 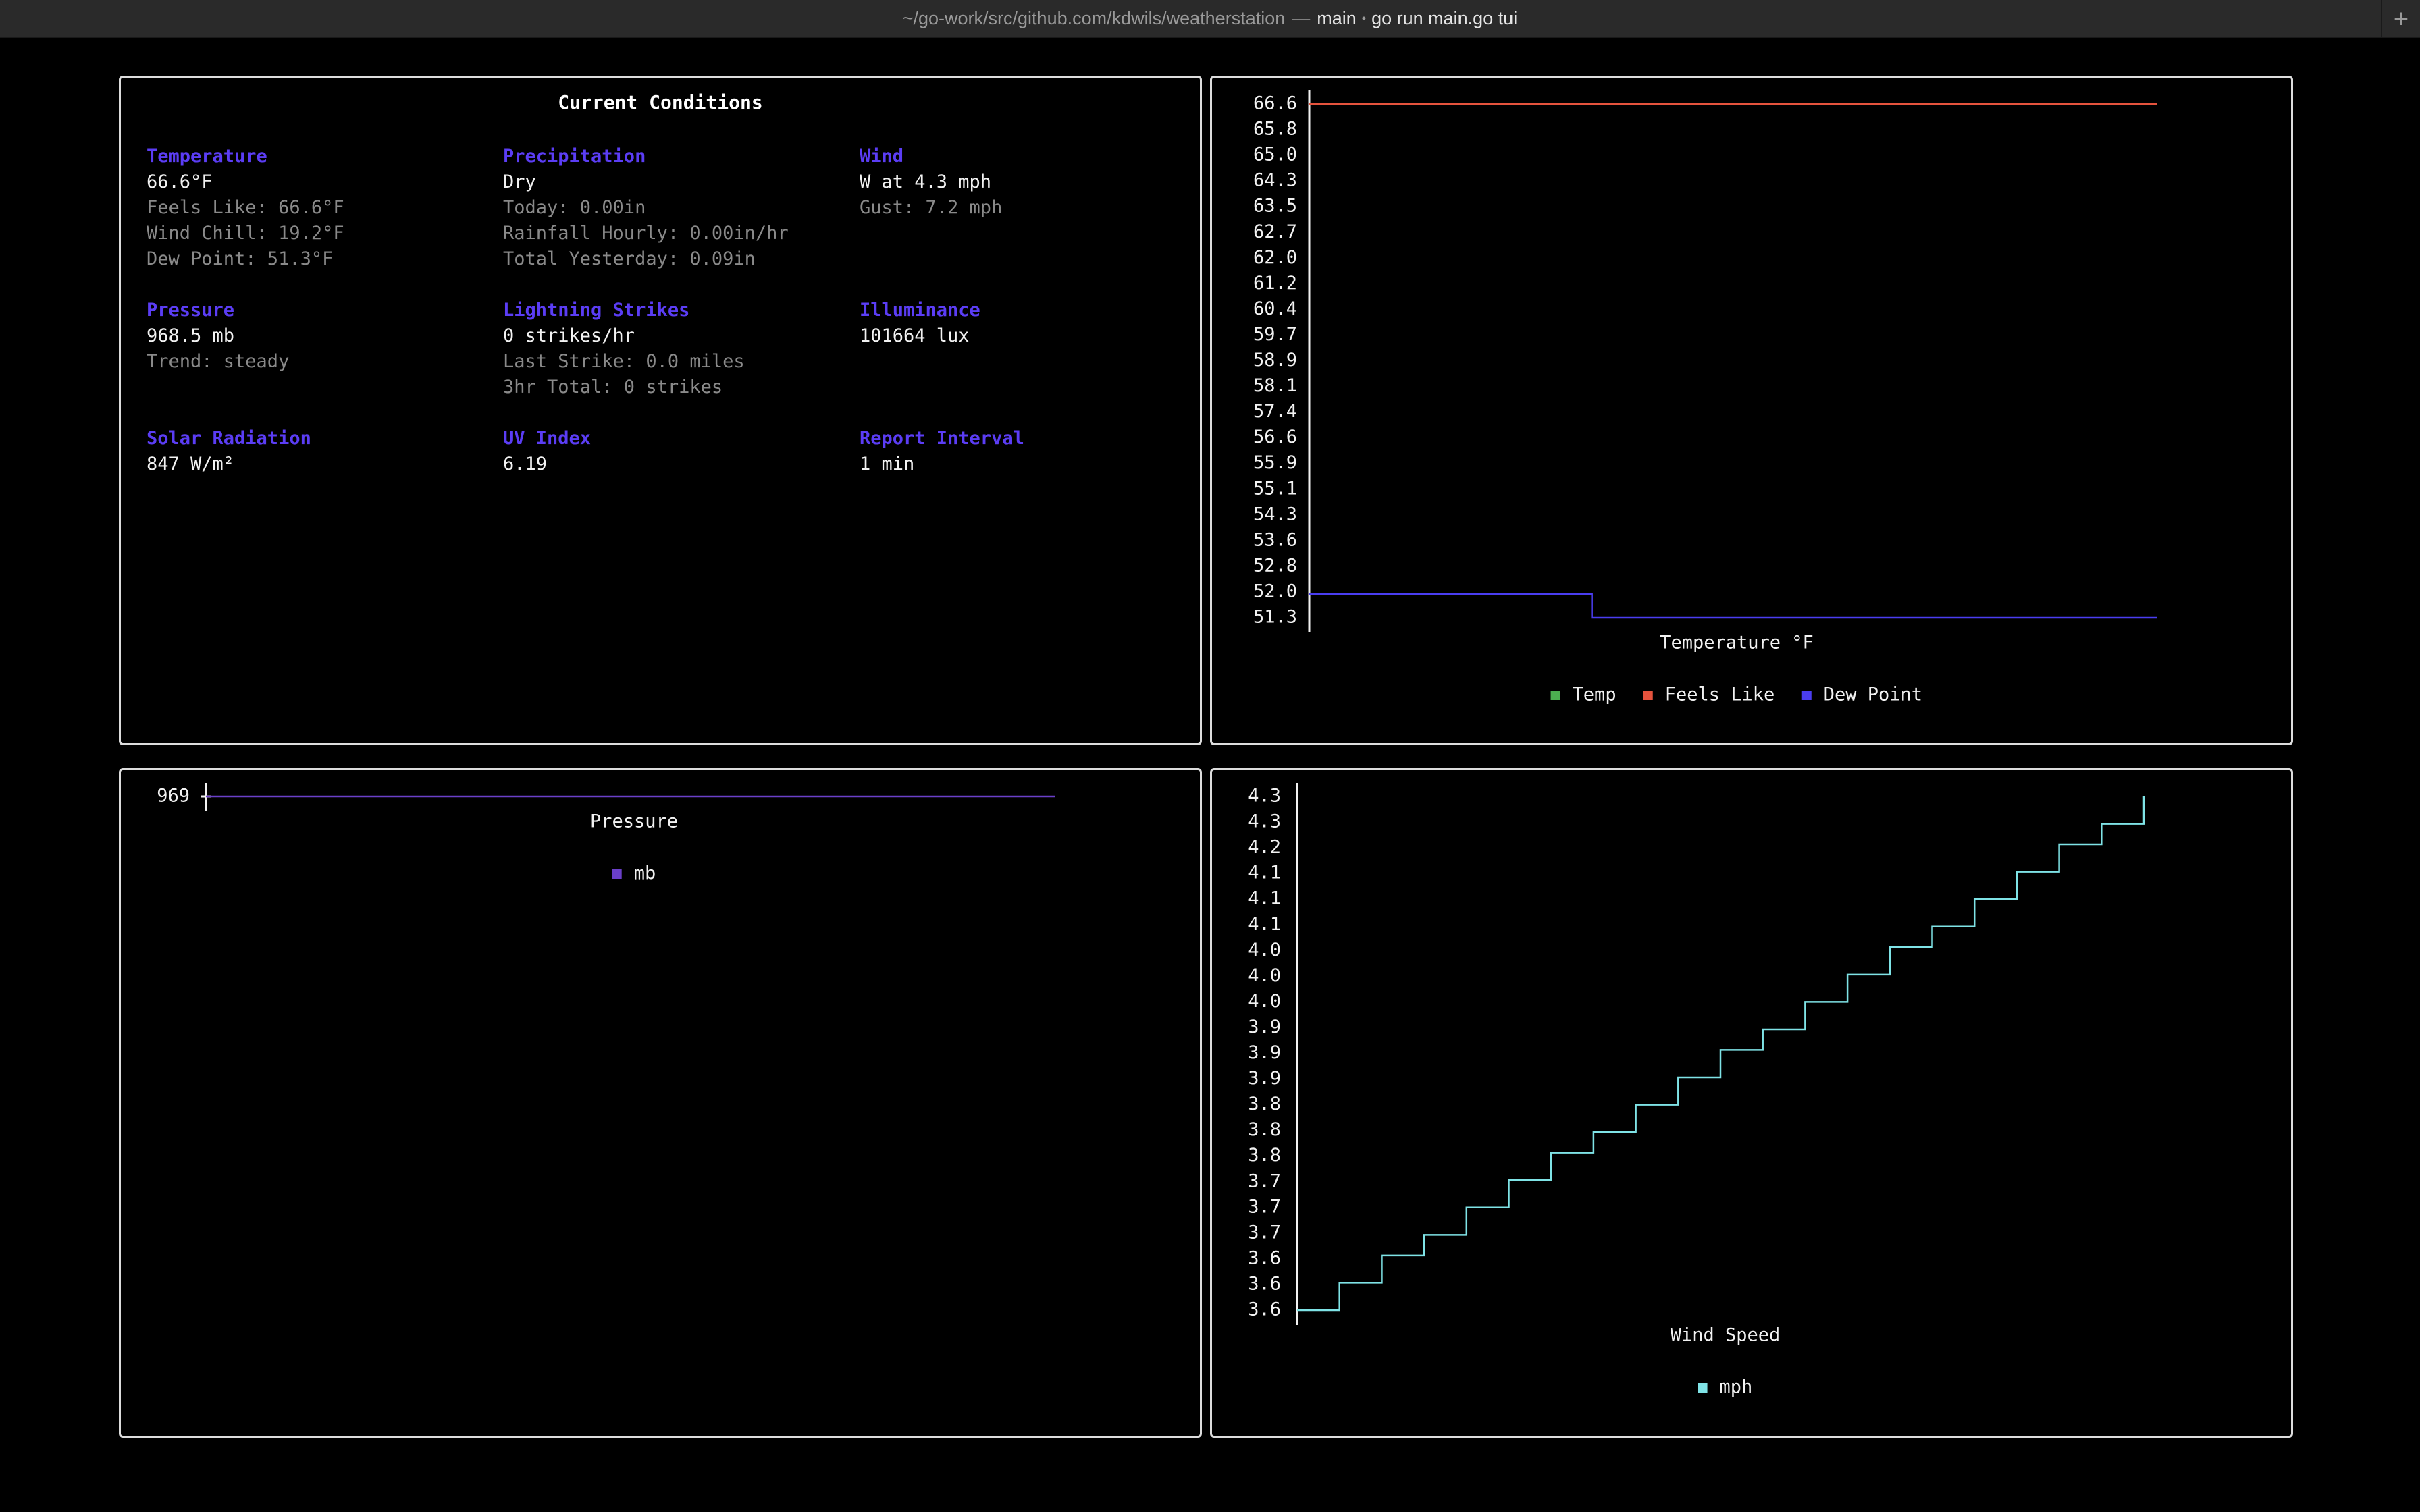 I want to click on series-line-mph, so click(x=1721, y=1054).